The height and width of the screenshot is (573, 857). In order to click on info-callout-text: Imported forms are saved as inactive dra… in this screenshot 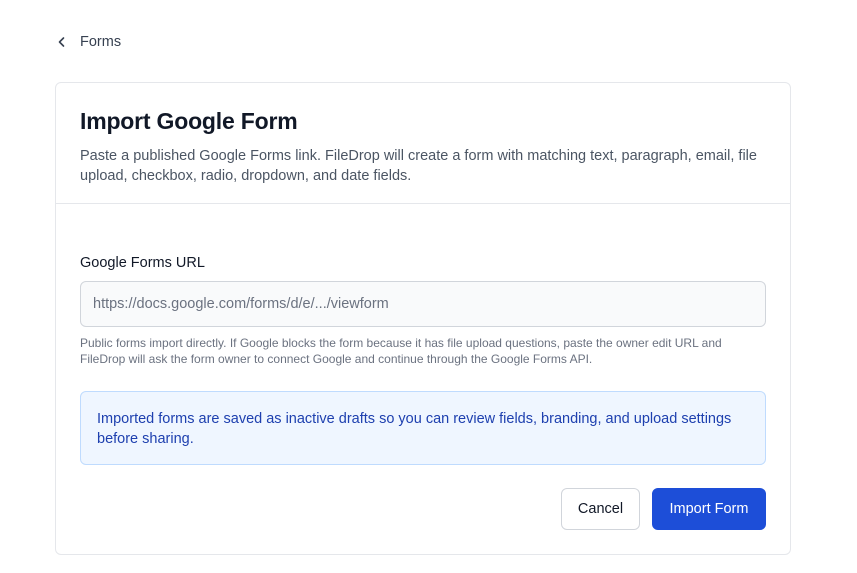, I will do `click(414, 429)`.